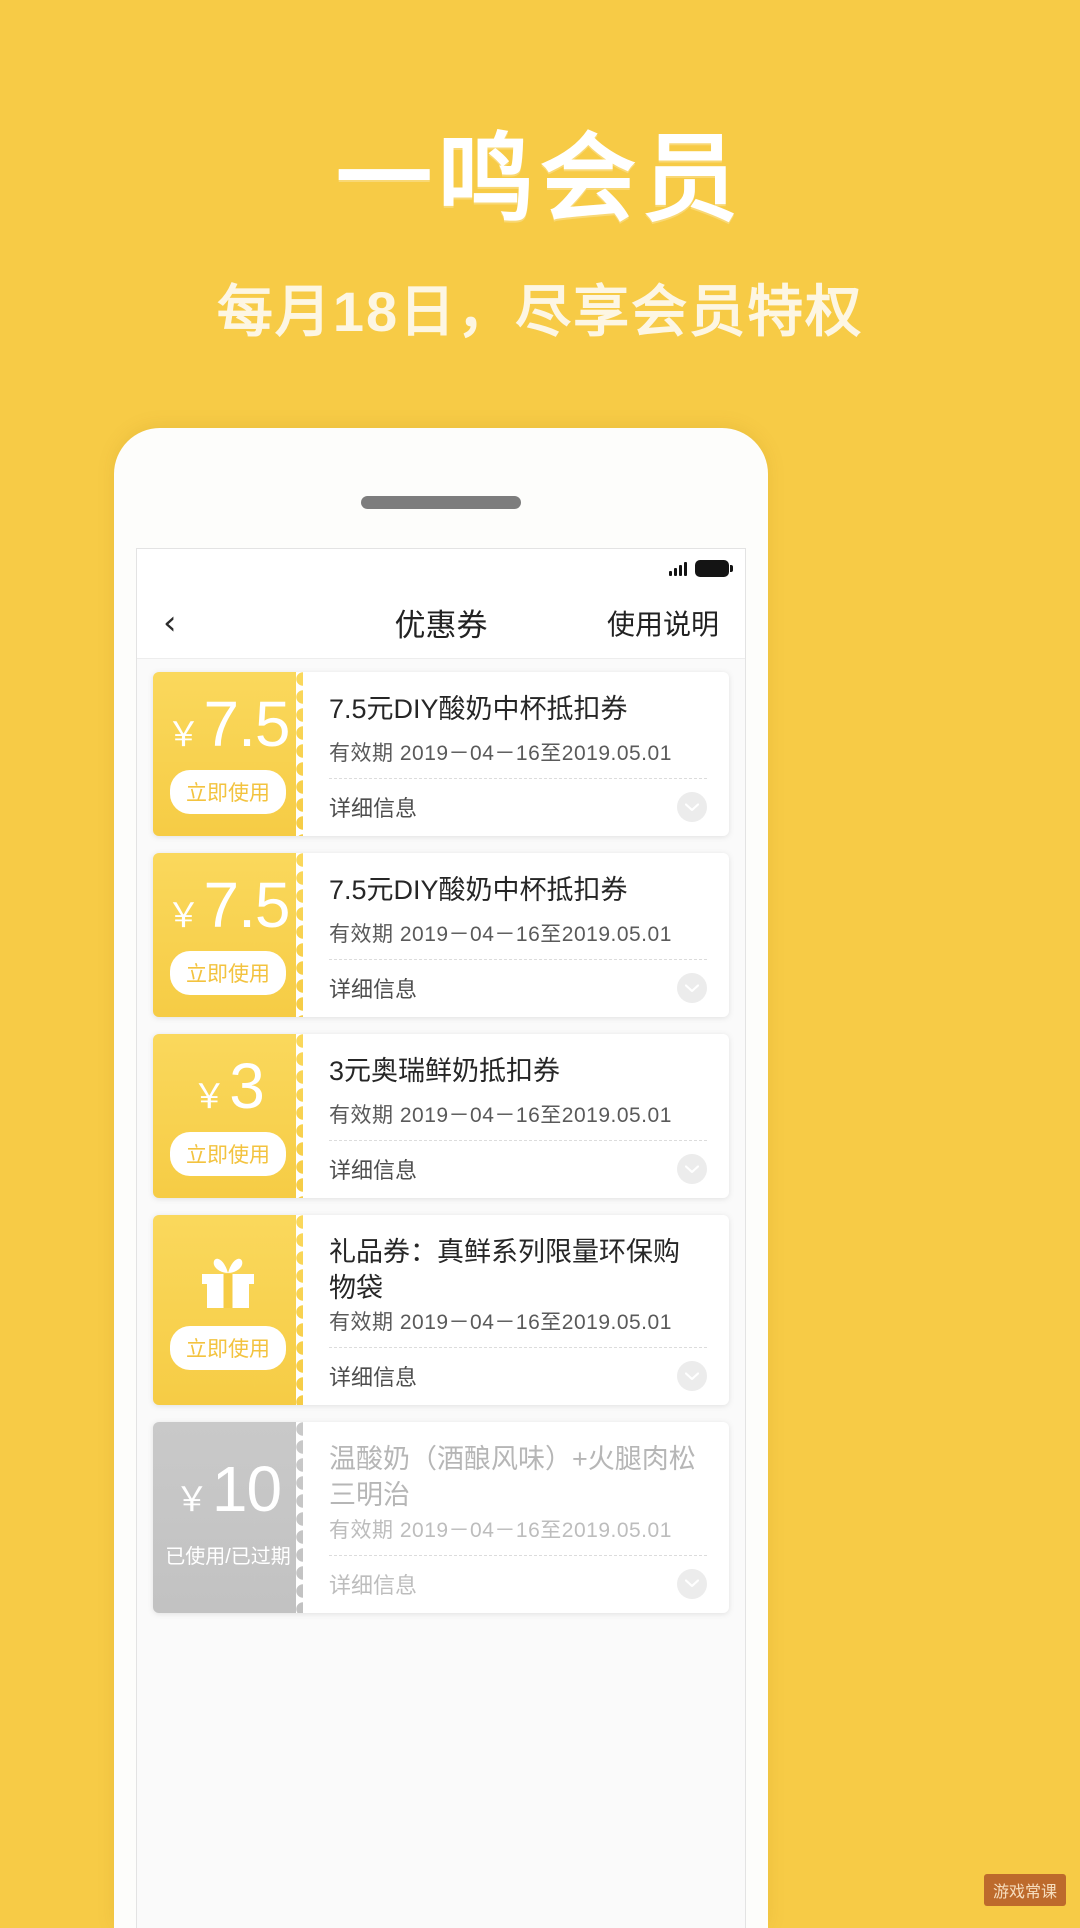 This screenshot has width=1080, height=1928. I want to click on battery-full-icon, so click(714, 568).